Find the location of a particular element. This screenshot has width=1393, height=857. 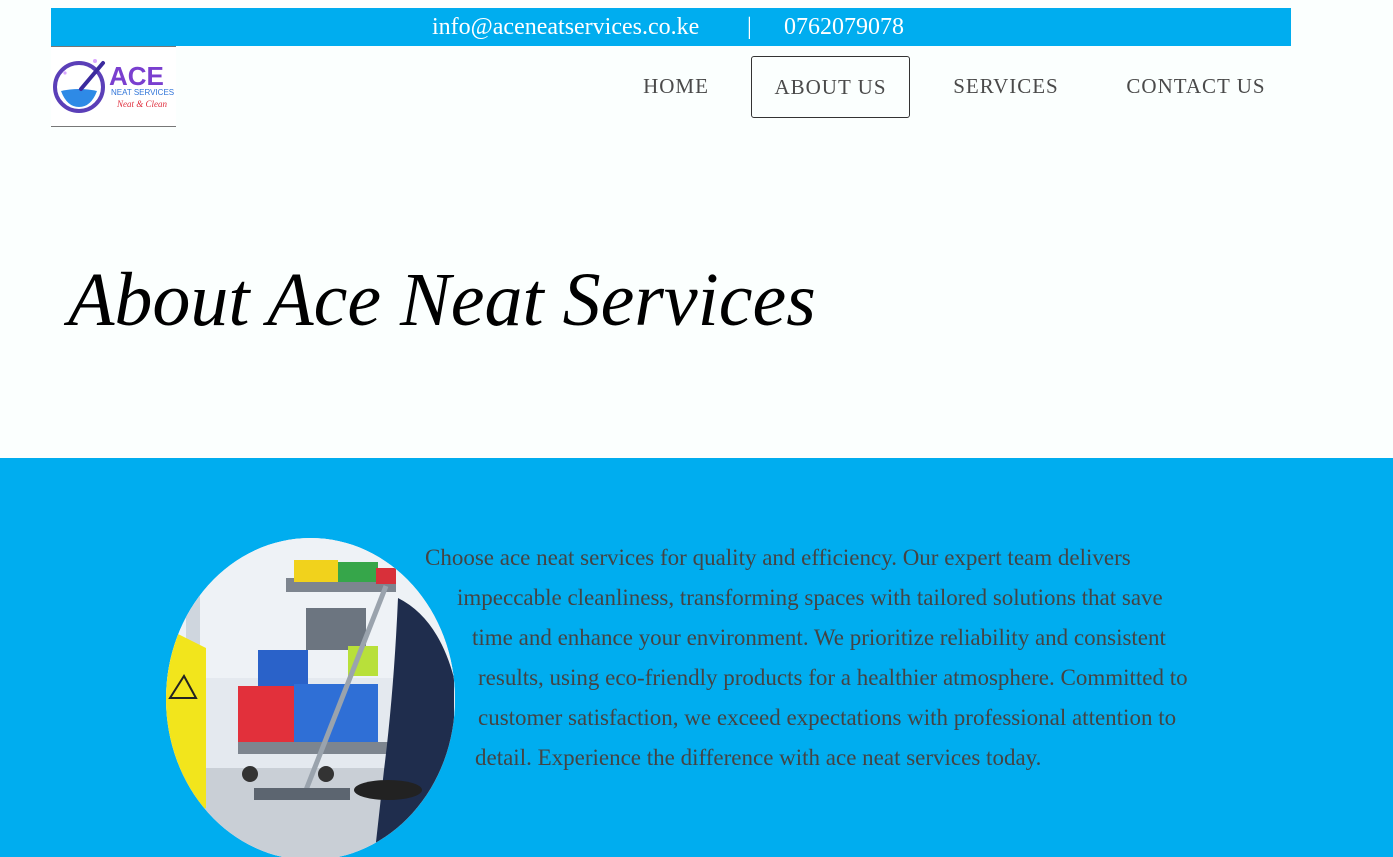

topbar-email-link: info@aceneatservices.co.ke is located at coordinates (565, 27).